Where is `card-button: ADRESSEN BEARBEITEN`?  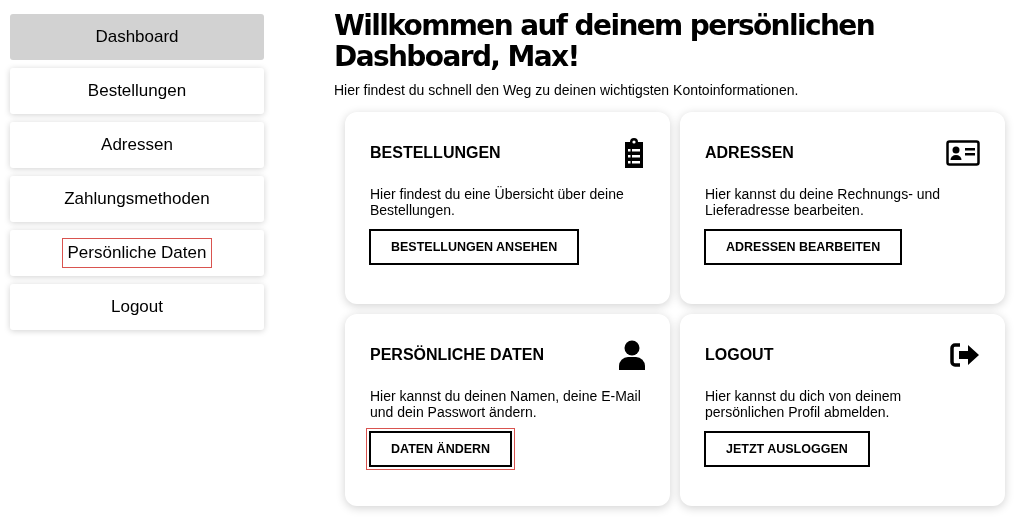 card-button: ADRESSEN BEARBEITEN is located at coordinates (803, 247).